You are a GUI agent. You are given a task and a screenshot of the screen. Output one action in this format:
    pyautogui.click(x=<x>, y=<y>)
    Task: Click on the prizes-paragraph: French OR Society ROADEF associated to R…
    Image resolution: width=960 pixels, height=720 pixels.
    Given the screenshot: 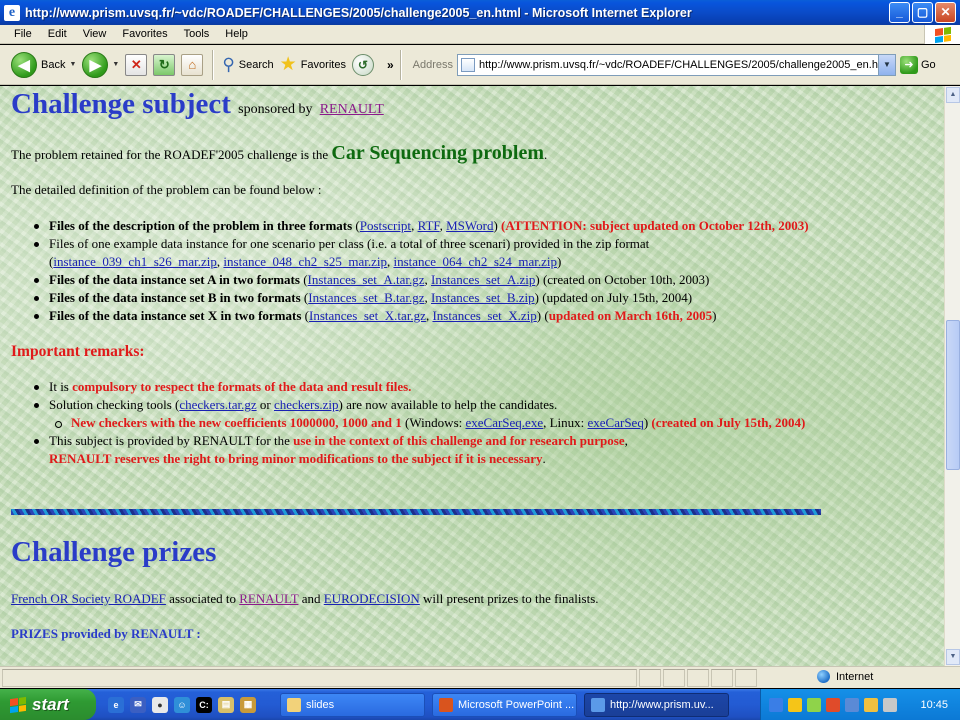 What is the action you would take?
    pyautogui.click(x=305, y=599)
    